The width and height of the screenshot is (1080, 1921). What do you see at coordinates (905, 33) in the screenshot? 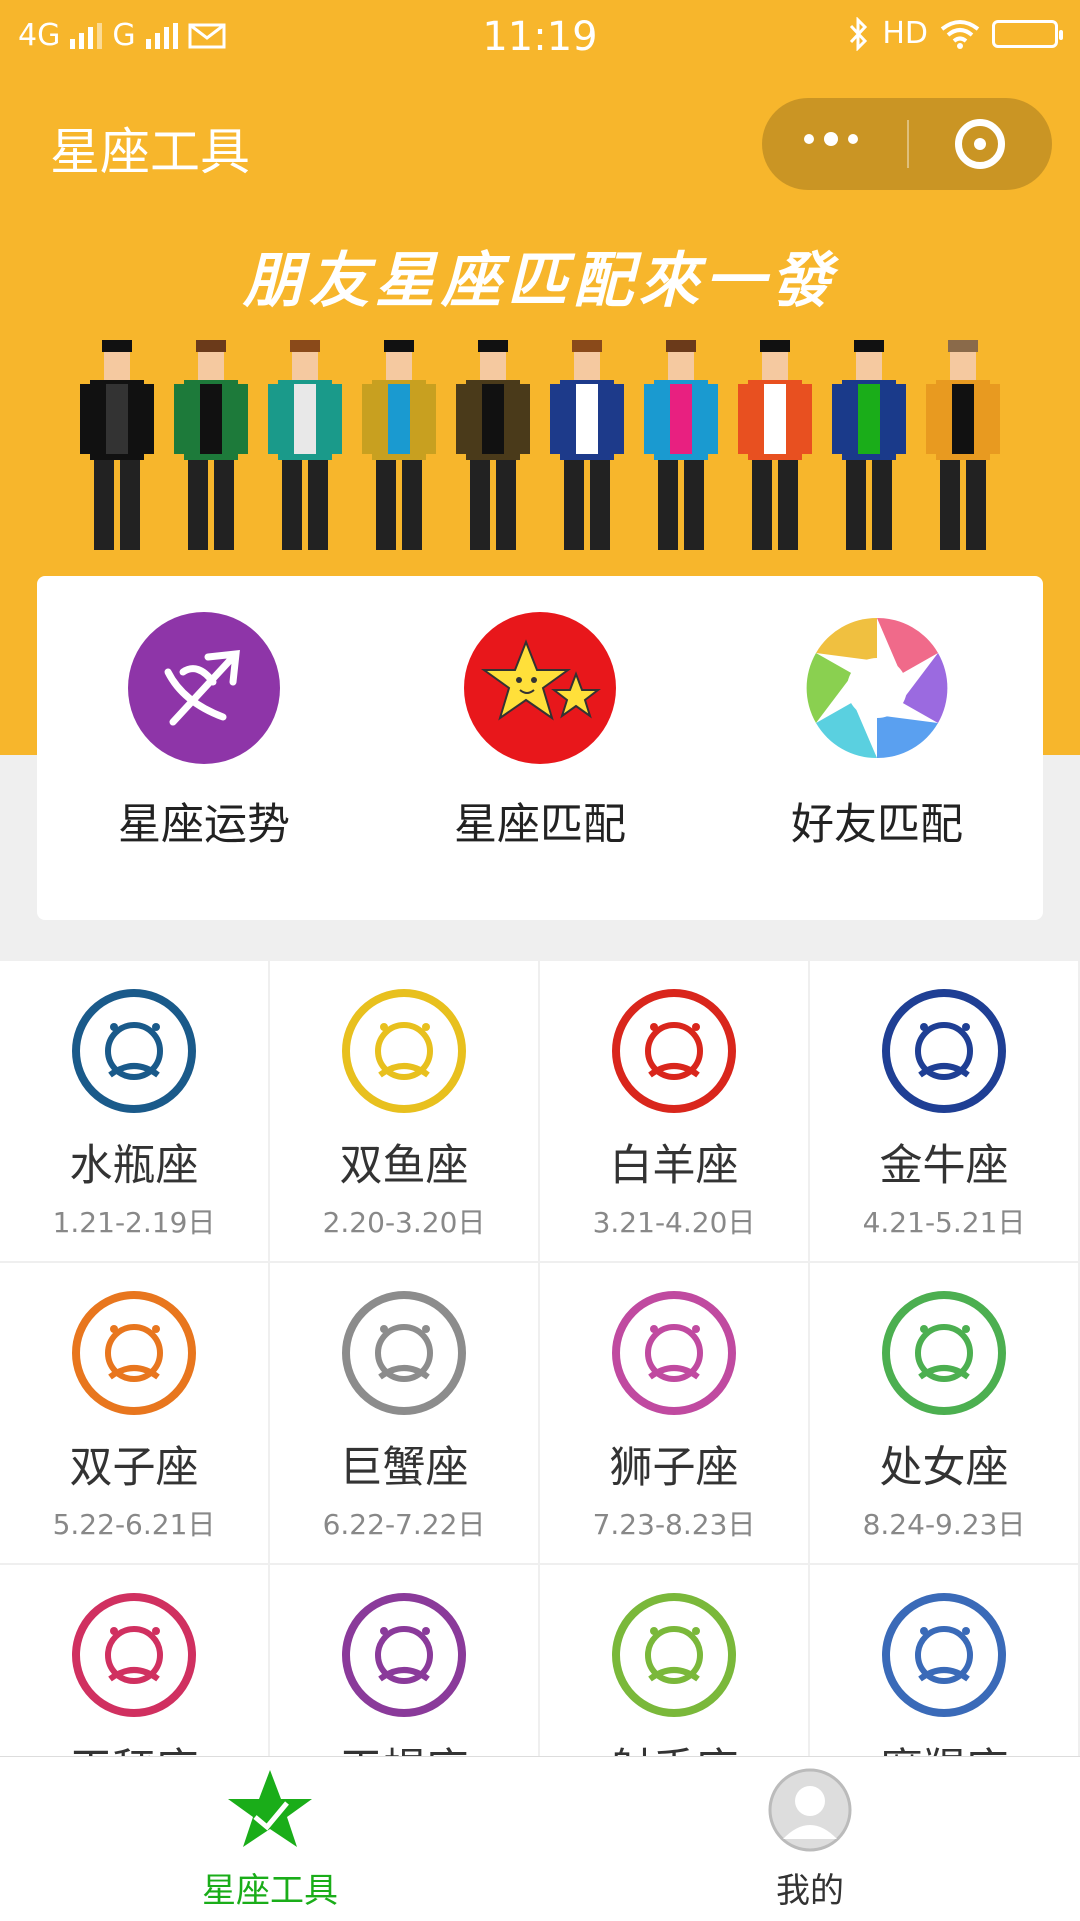
I see `hd-label: HD` at bounding box center [905, 33].